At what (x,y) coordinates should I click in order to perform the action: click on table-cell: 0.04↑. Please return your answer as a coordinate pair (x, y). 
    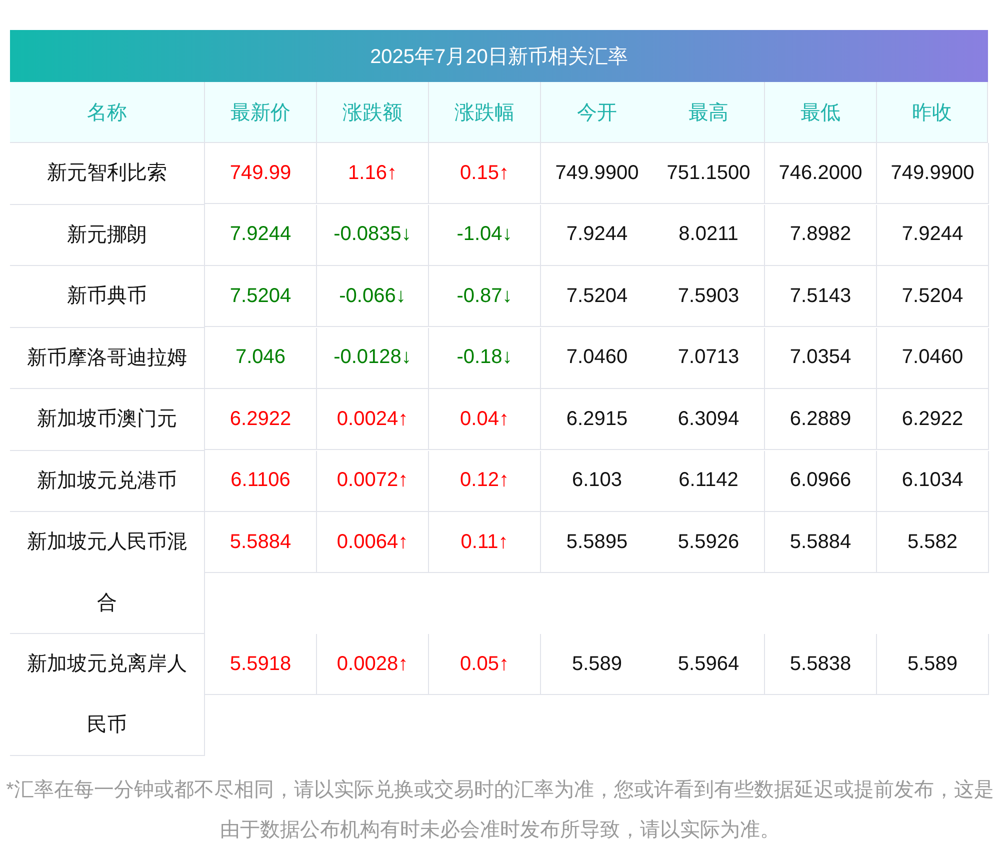
    Looking at the image, I should click on (485, 419).